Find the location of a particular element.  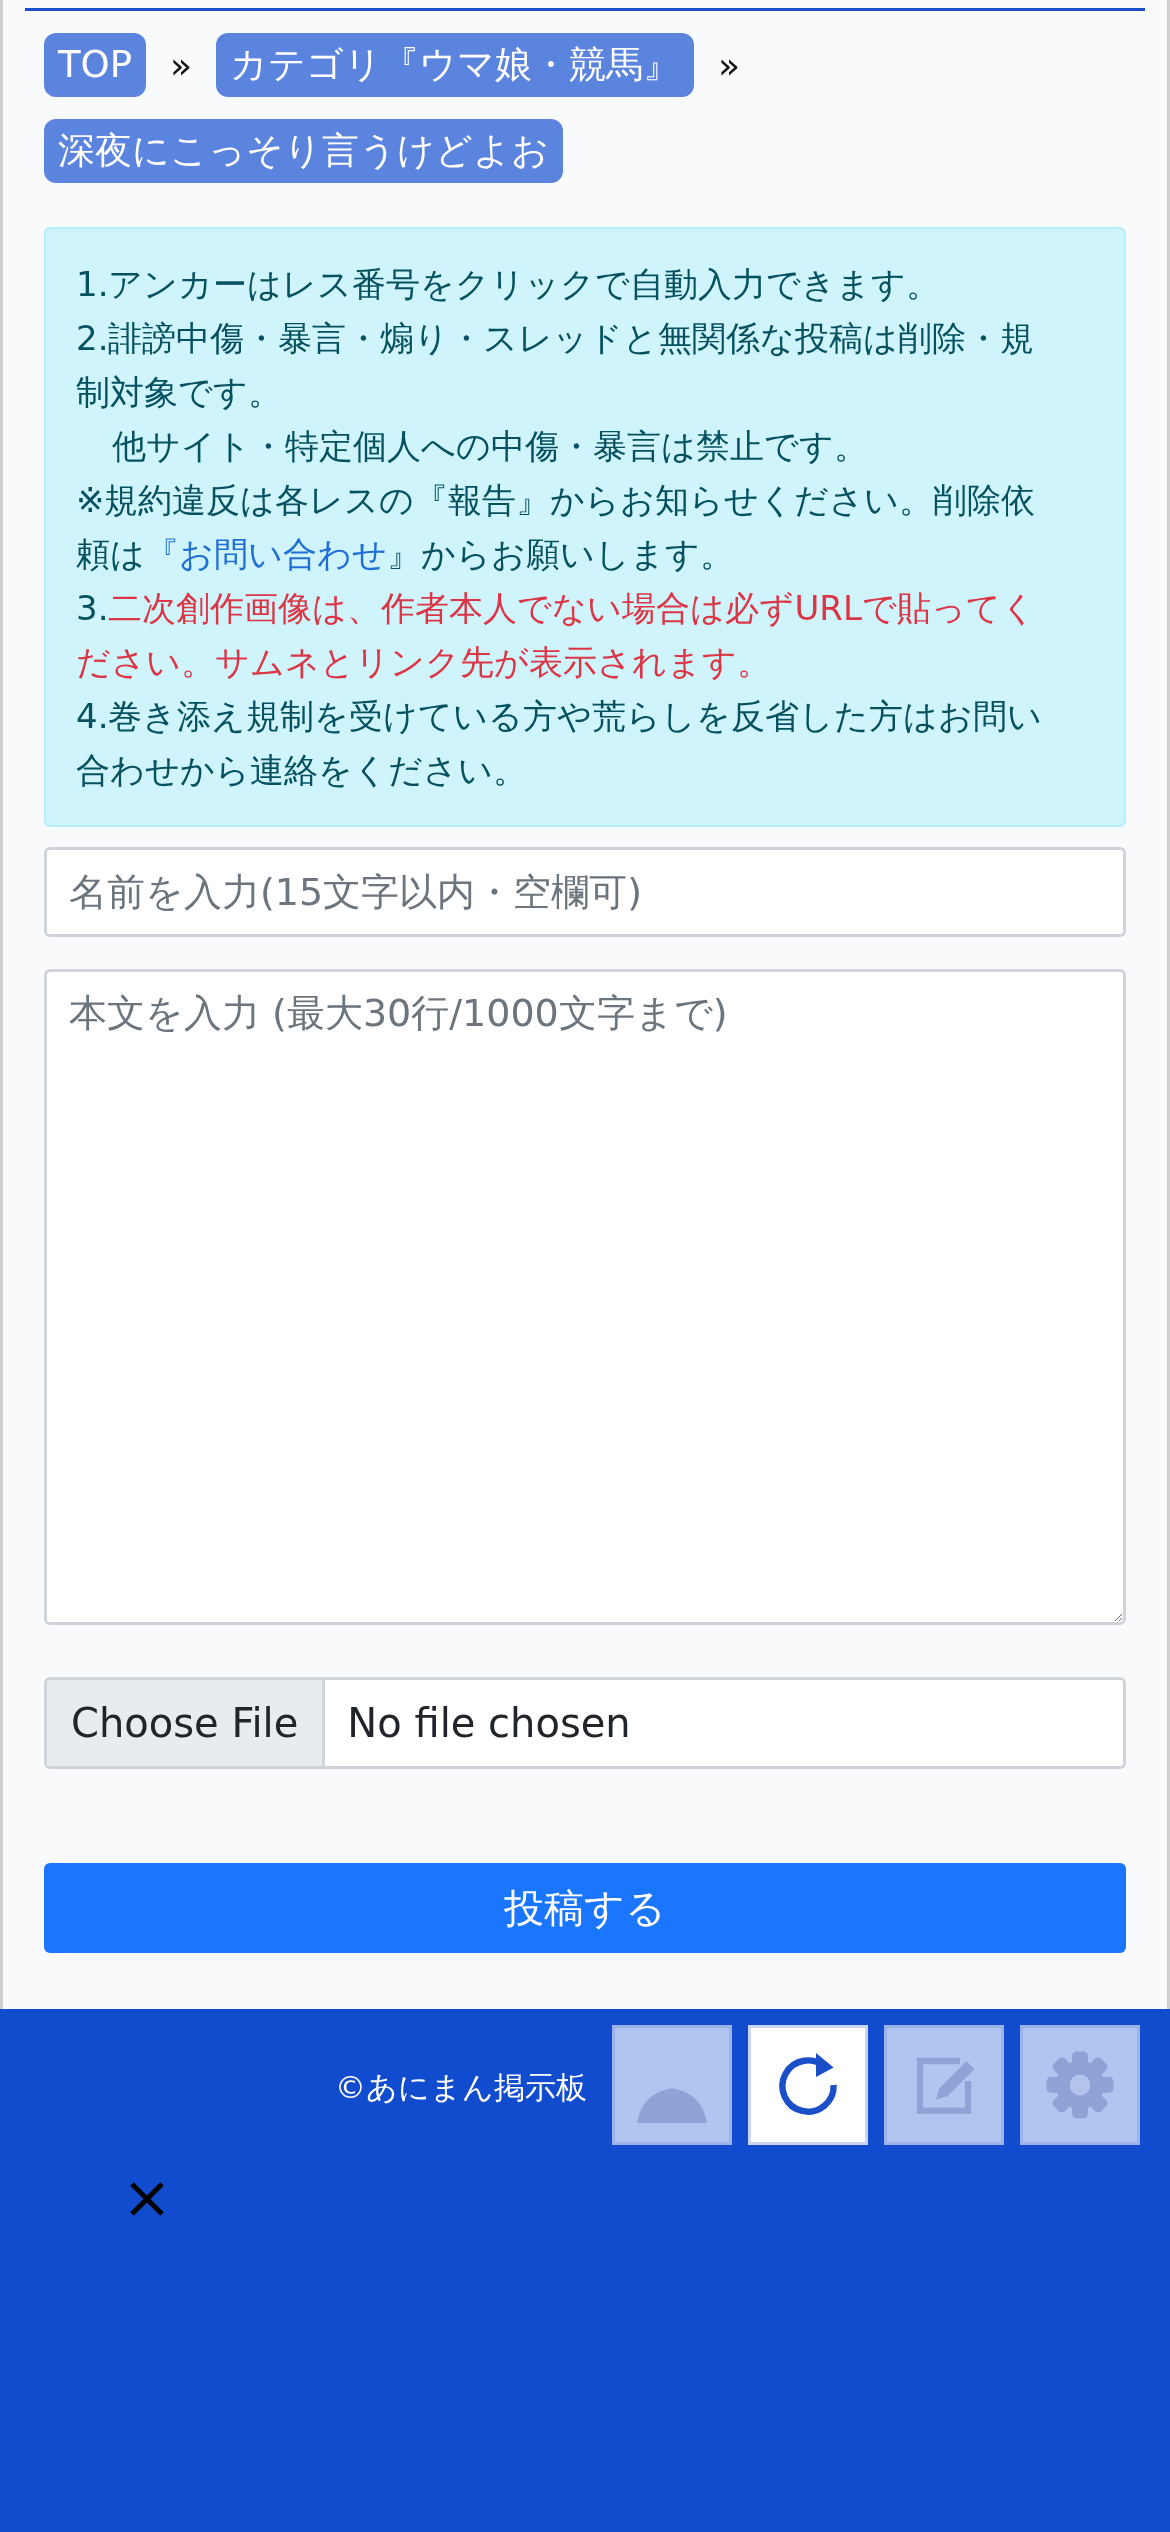

hill-icon is located at coordinates (672, 2105).